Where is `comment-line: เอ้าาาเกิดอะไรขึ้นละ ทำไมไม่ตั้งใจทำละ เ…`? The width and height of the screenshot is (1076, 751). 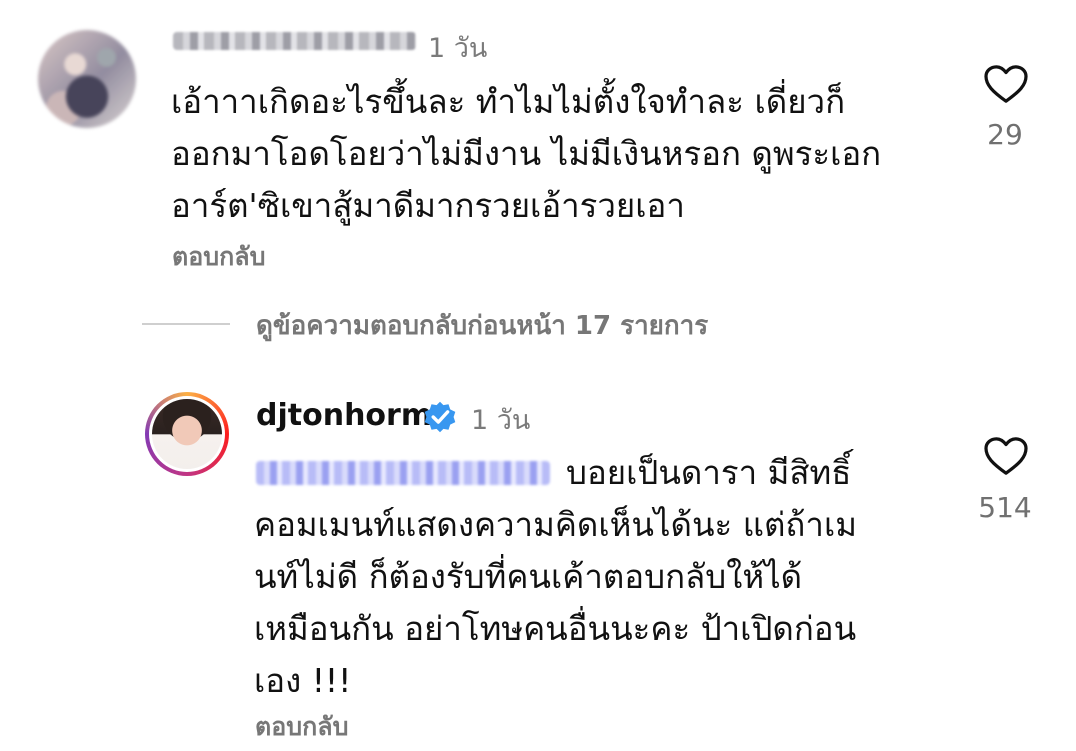 comment-line: เอ้าาาเกิดอะไรขึ้นละ ทำไมไม่ตั้งใจทำละ เ… is located at coordinates (508, 101).